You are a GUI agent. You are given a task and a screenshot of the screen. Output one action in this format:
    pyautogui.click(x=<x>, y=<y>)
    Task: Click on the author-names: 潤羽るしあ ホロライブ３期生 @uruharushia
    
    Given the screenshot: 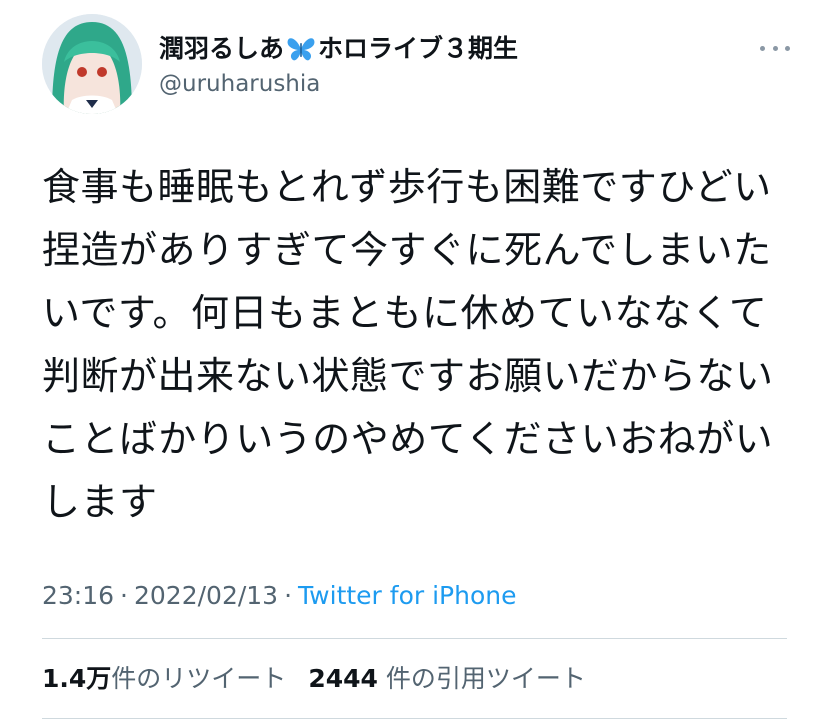 What is the action you would take?
    pyautogui.click(x=439, y=66)
    